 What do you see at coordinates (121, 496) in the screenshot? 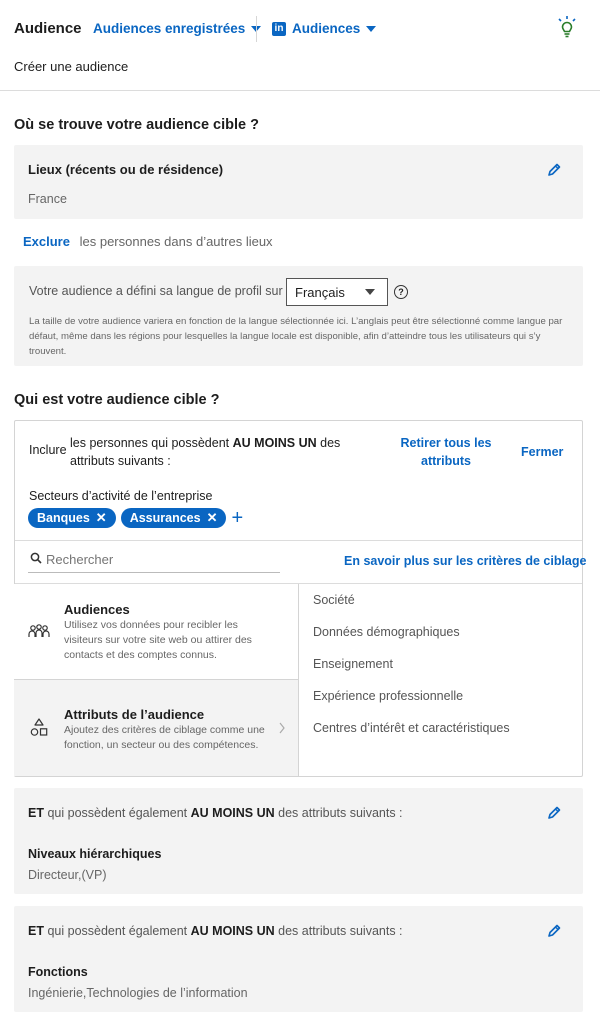
I see `sector-label: Secteurs d’activité de l’entreprise` at bounding box center [121, 496].